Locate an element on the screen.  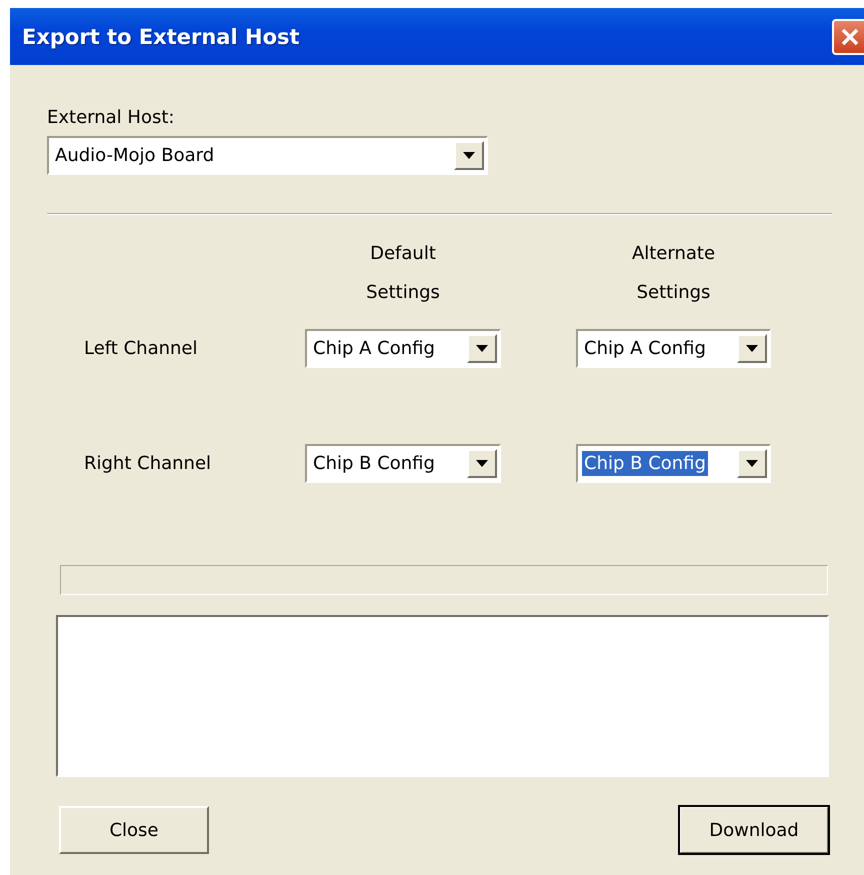
column-heading: Alternate is located at coordinates (674, 254).